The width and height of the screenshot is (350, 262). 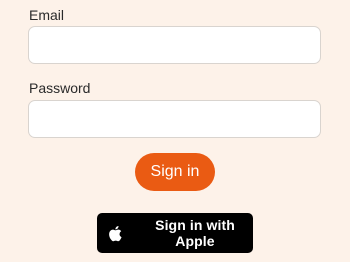 What do you see at coordinates (195, 233) in the screenshot?
I see `sign-in-with-apple-label: Sign in with Apple` at bounding box center [195, 233].